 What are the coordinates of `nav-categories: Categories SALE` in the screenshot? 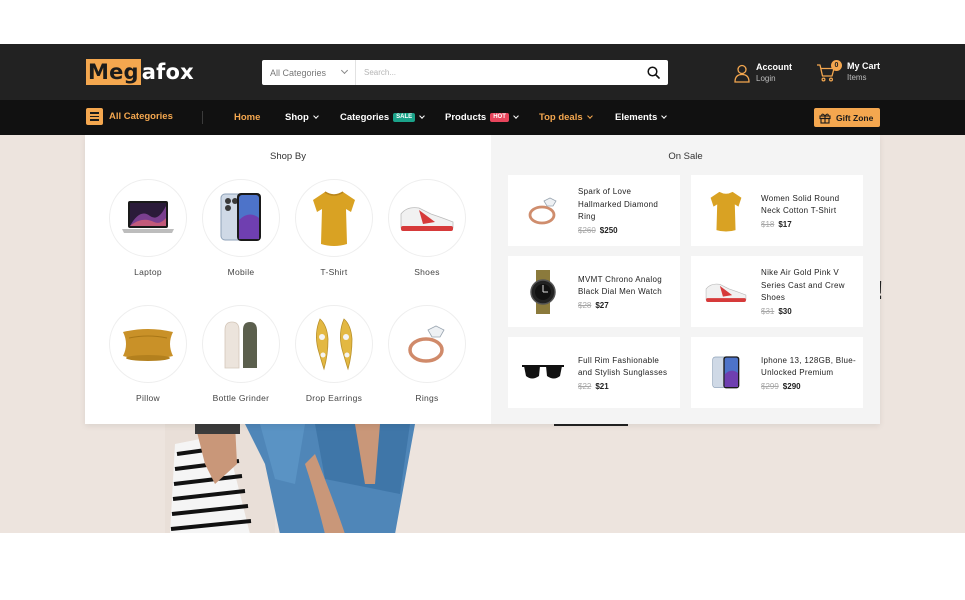 It's located at (382, 117).